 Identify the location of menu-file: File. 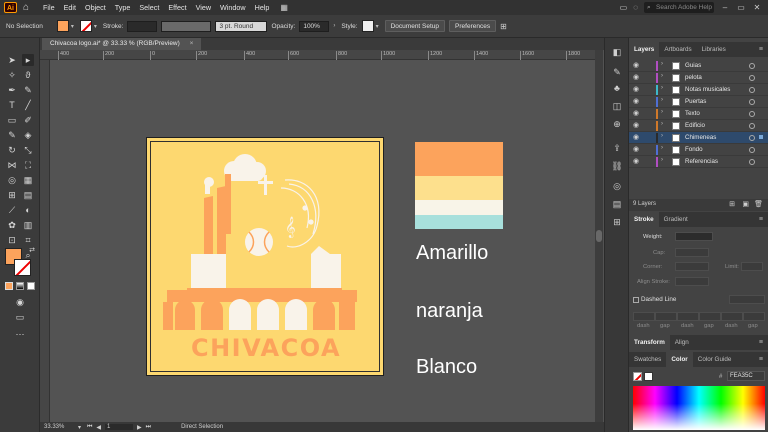
(49, 7).